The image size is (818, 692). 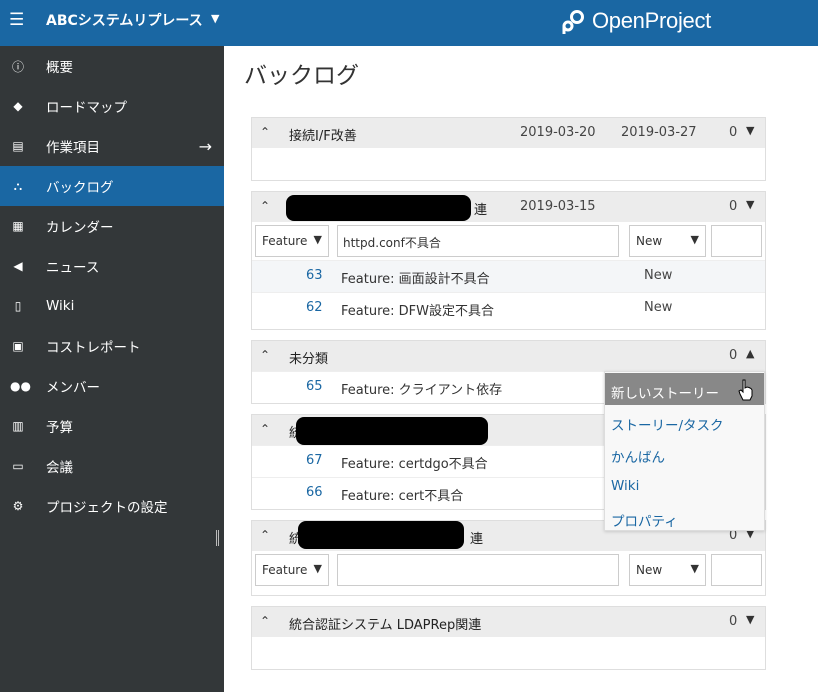 I want to click on sprint-end-date: 2019-03-27, so click(x=659, y=132).